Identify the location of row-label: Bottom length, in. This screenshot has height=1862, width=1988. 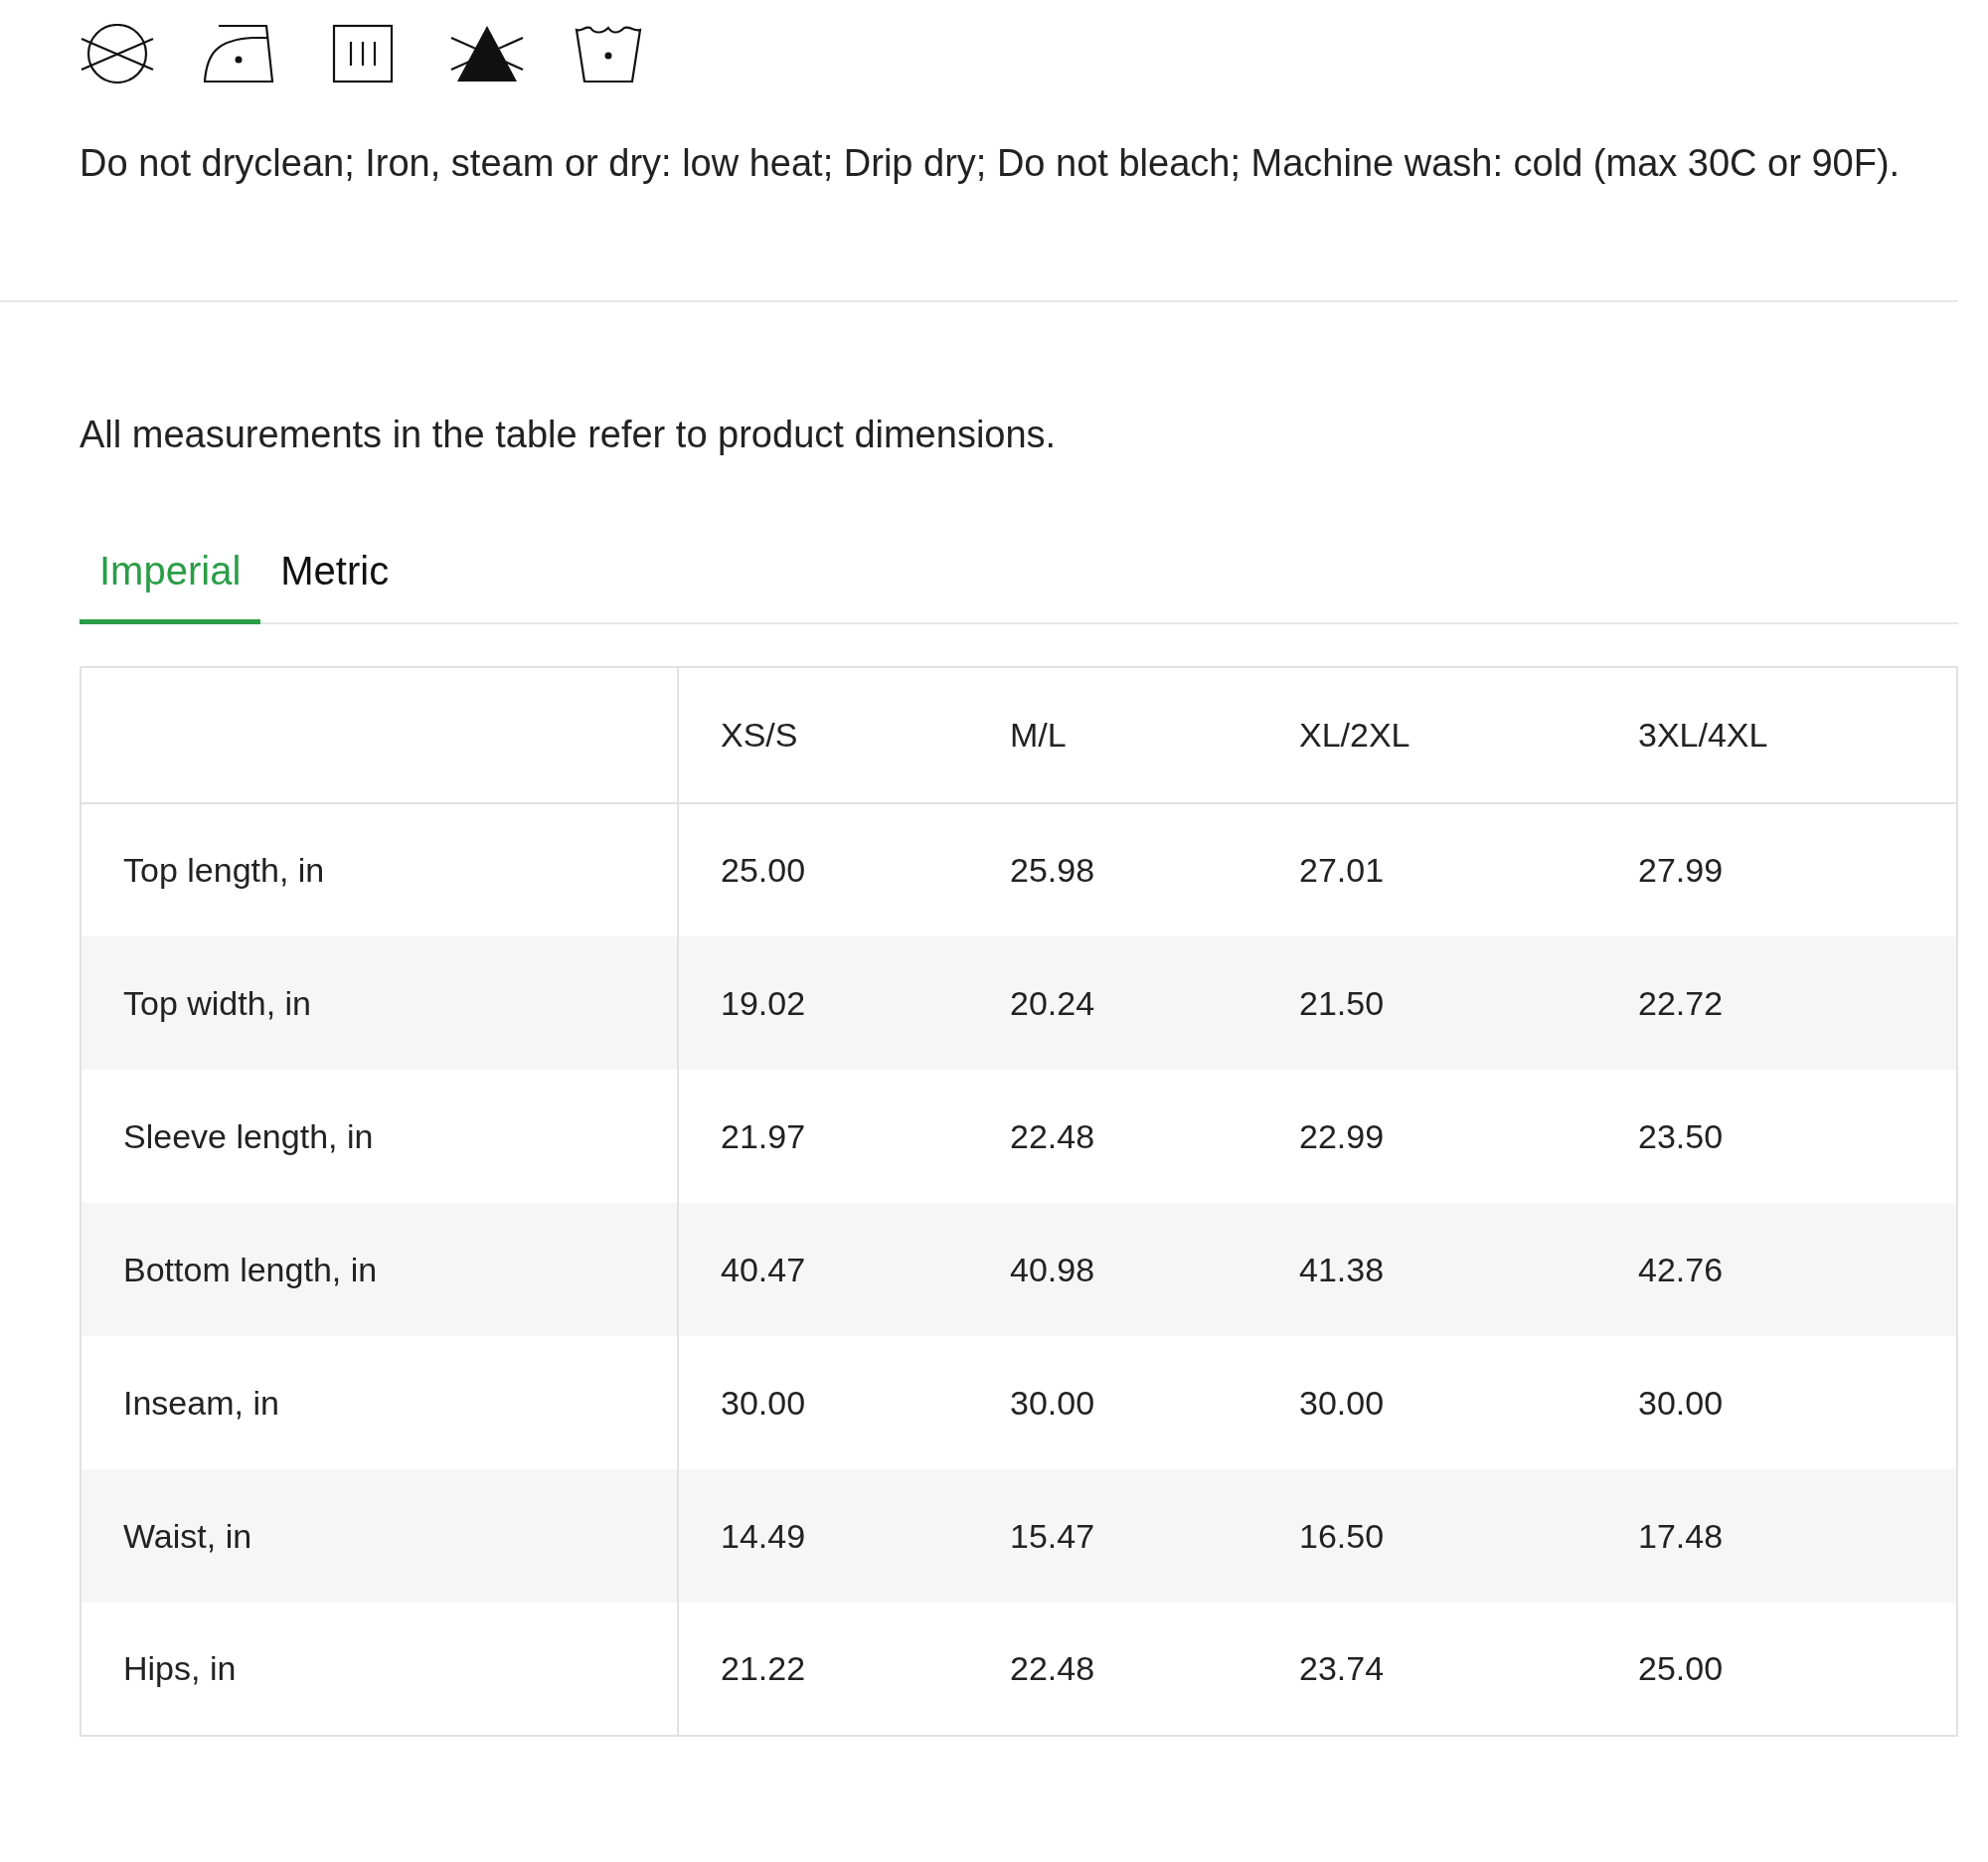
(379, 1269).